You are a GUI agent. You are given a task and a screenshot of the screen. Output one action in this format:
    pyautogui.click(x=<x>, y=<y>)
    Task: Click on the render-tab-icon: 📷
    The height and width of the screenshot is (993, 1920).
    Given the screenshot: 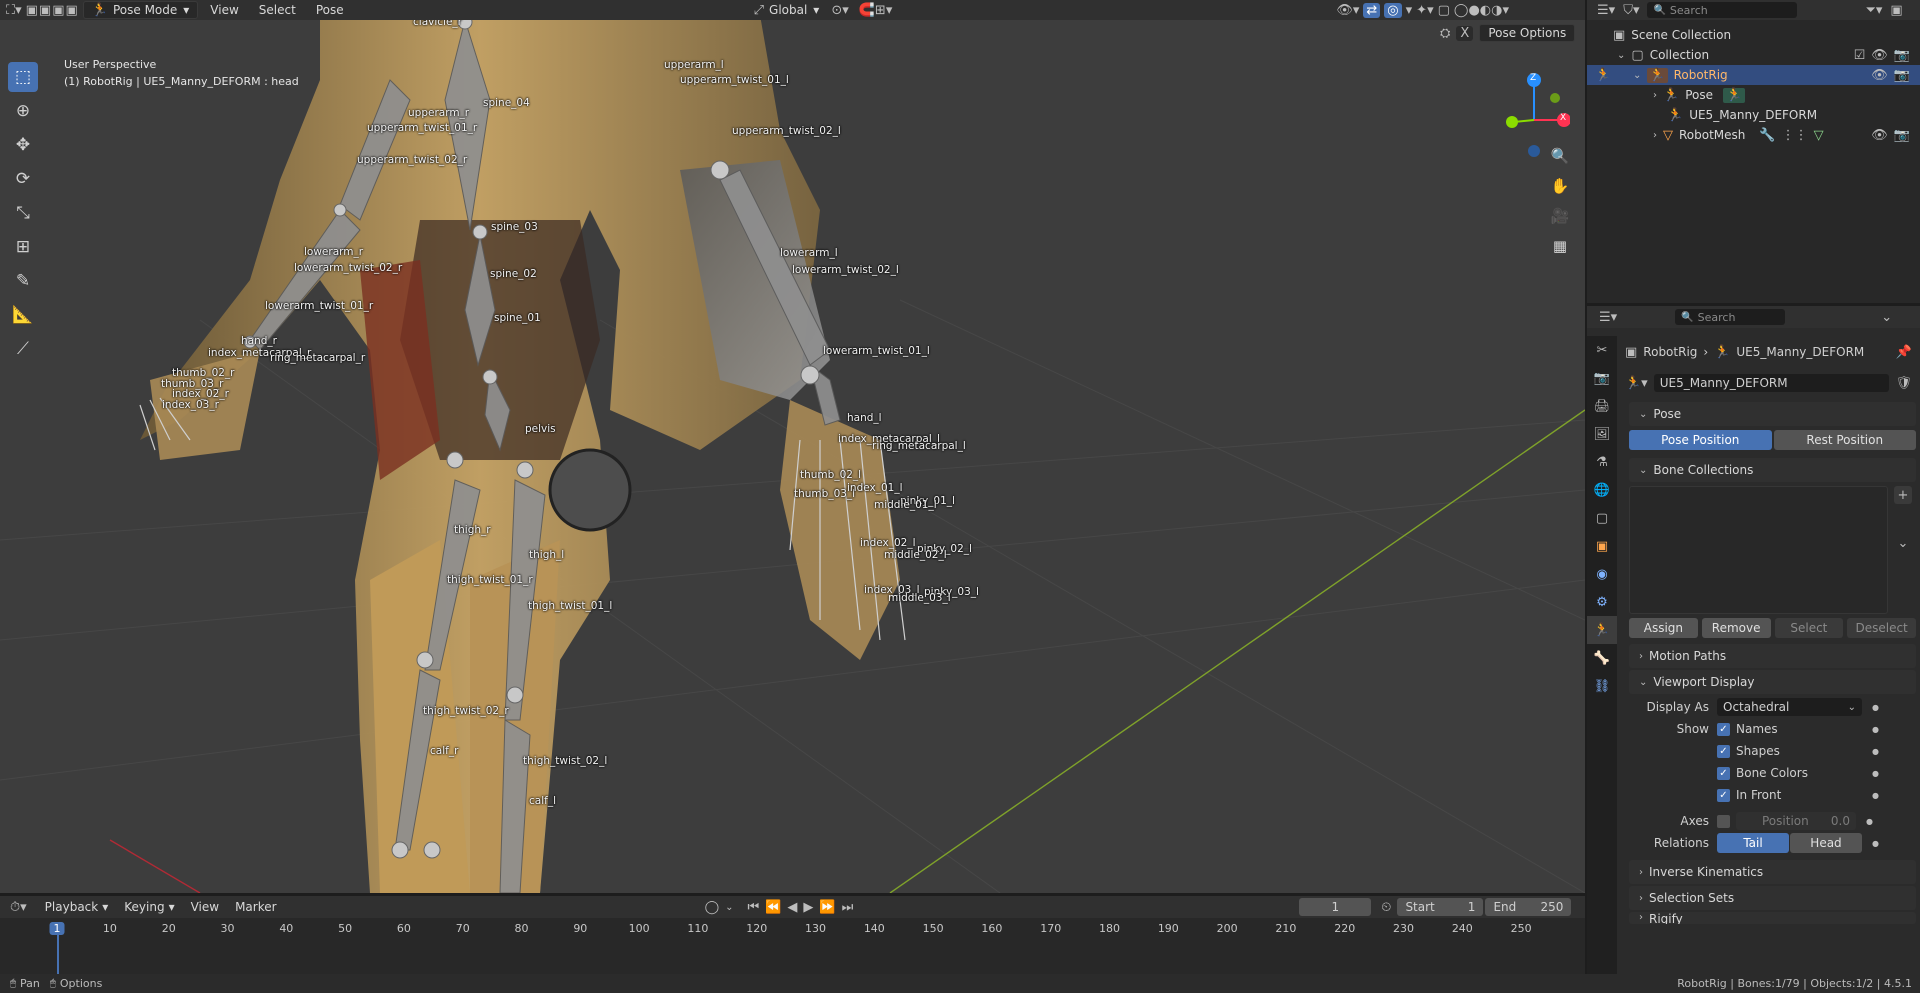 What is the action you would take?
    pyautogui.click(x=1602, y=378)
    